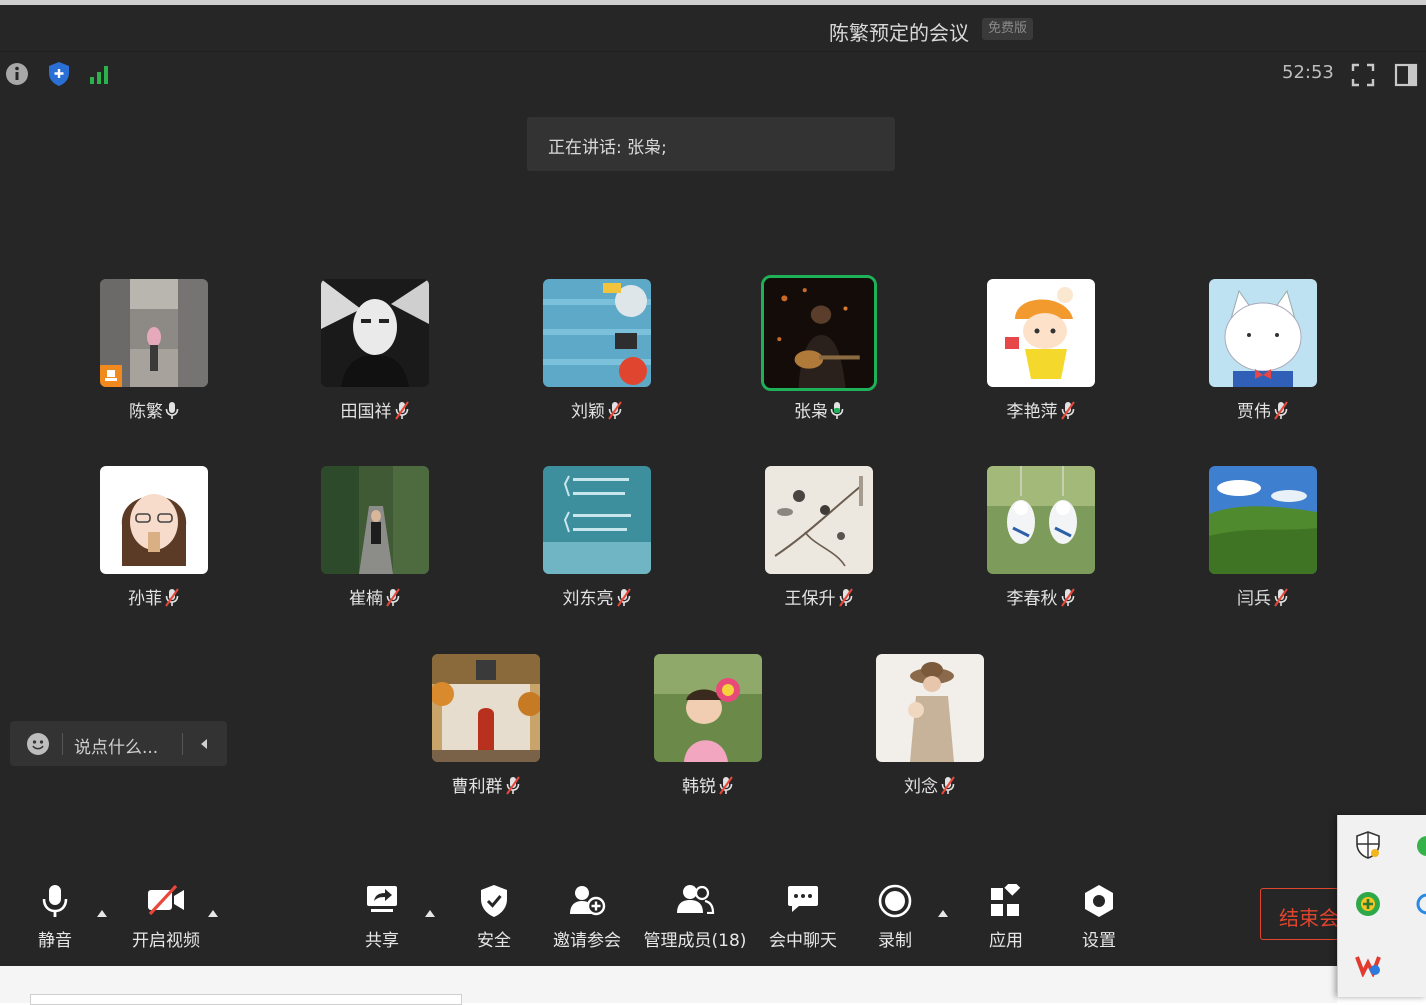  I want to click on signal-strength-icon, so click(101, 74).